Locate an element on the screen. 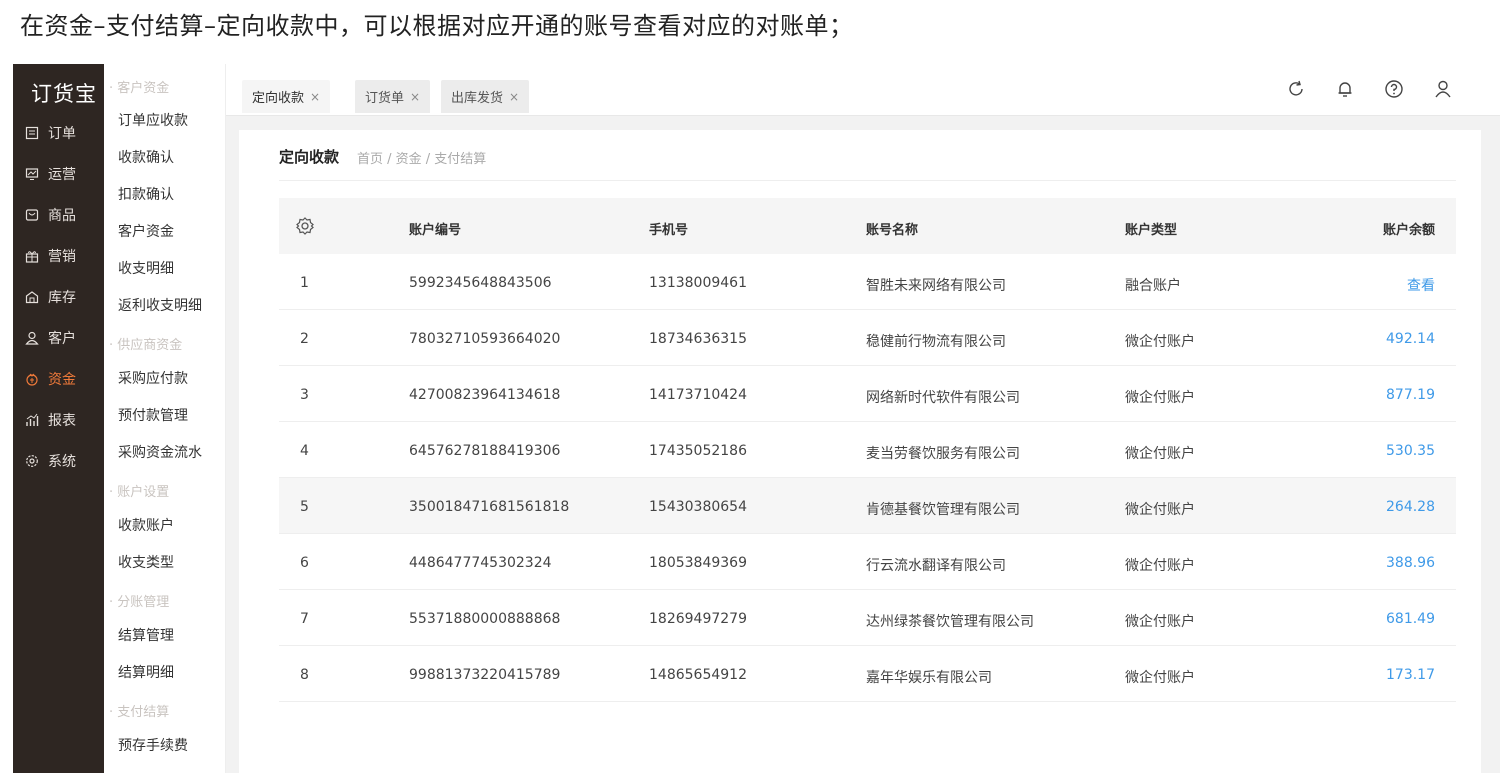 This screenshot has height=773, width=1500. balance-link: 877.19 is located at coordinates (1410, 395).